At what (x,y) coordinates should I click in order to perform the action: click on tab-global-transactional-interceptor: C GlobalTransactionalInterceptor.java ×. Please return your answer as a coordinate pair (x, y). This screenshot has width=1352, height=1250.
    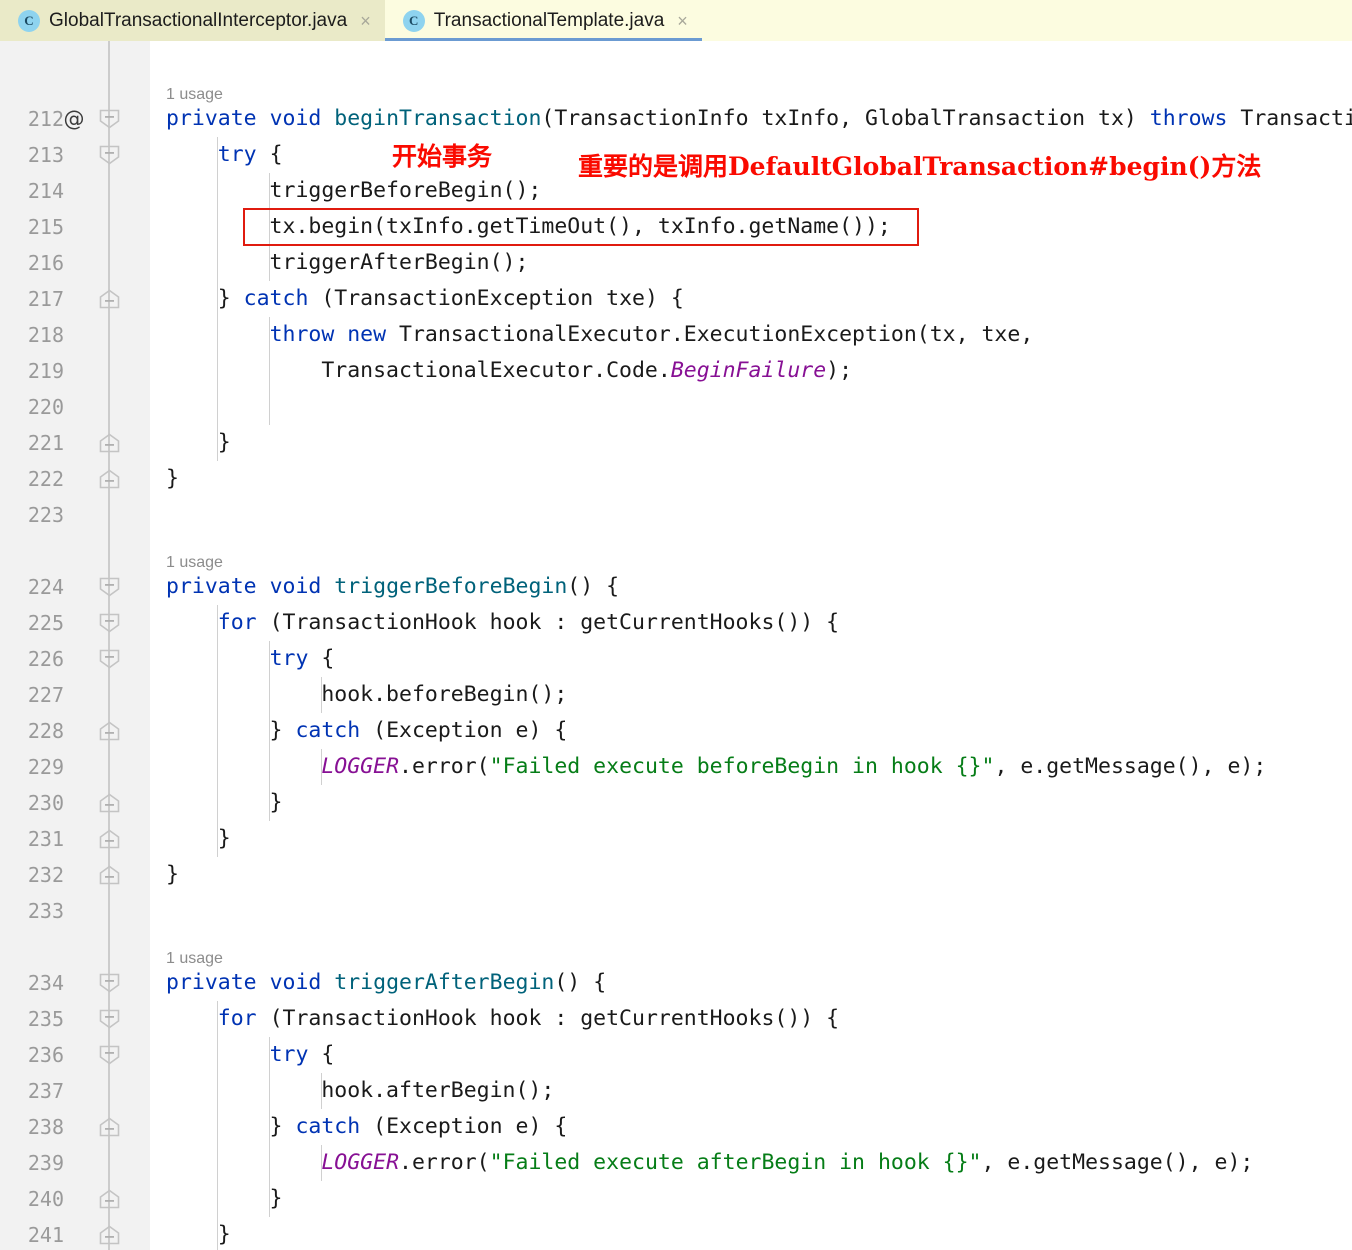
    Looking at the image, I should click on (192, 20).